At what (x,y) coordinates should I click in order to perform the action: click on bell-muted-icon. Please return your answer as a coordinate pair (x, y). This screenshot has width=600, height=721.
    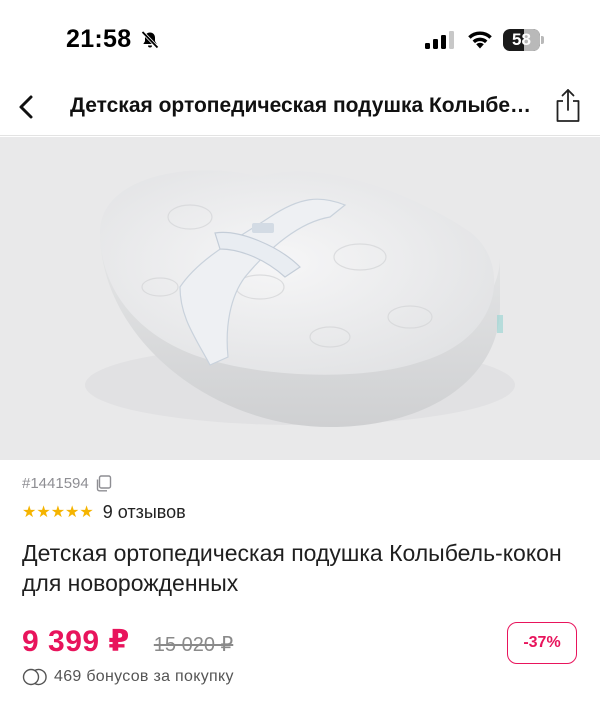
    Looking at the image, I should click on (150, 39).